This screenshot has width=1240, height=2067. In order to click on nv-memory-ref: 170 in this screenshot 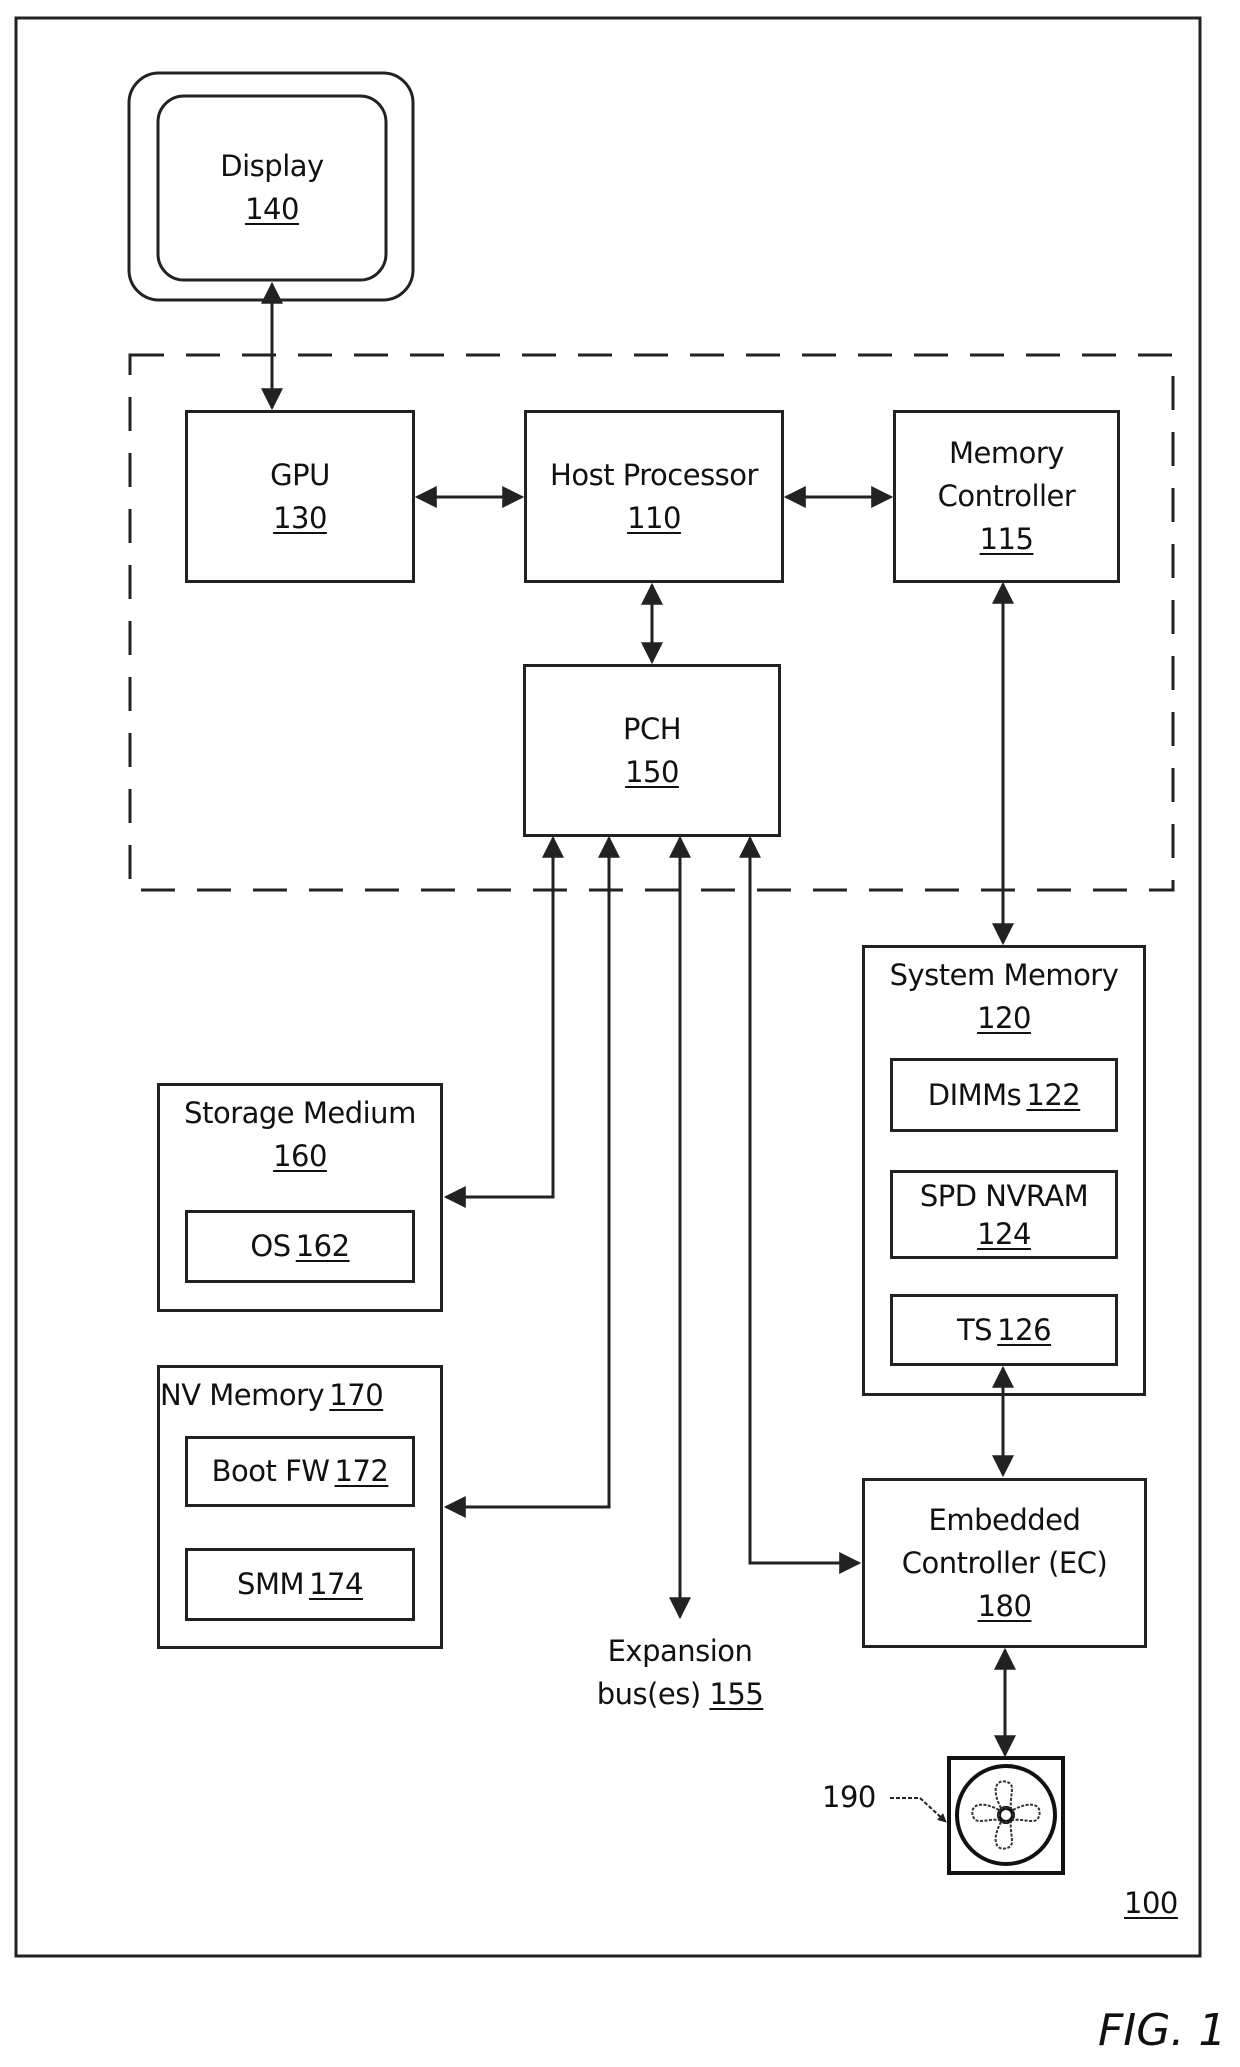, I will do `click(356, 1395)`.